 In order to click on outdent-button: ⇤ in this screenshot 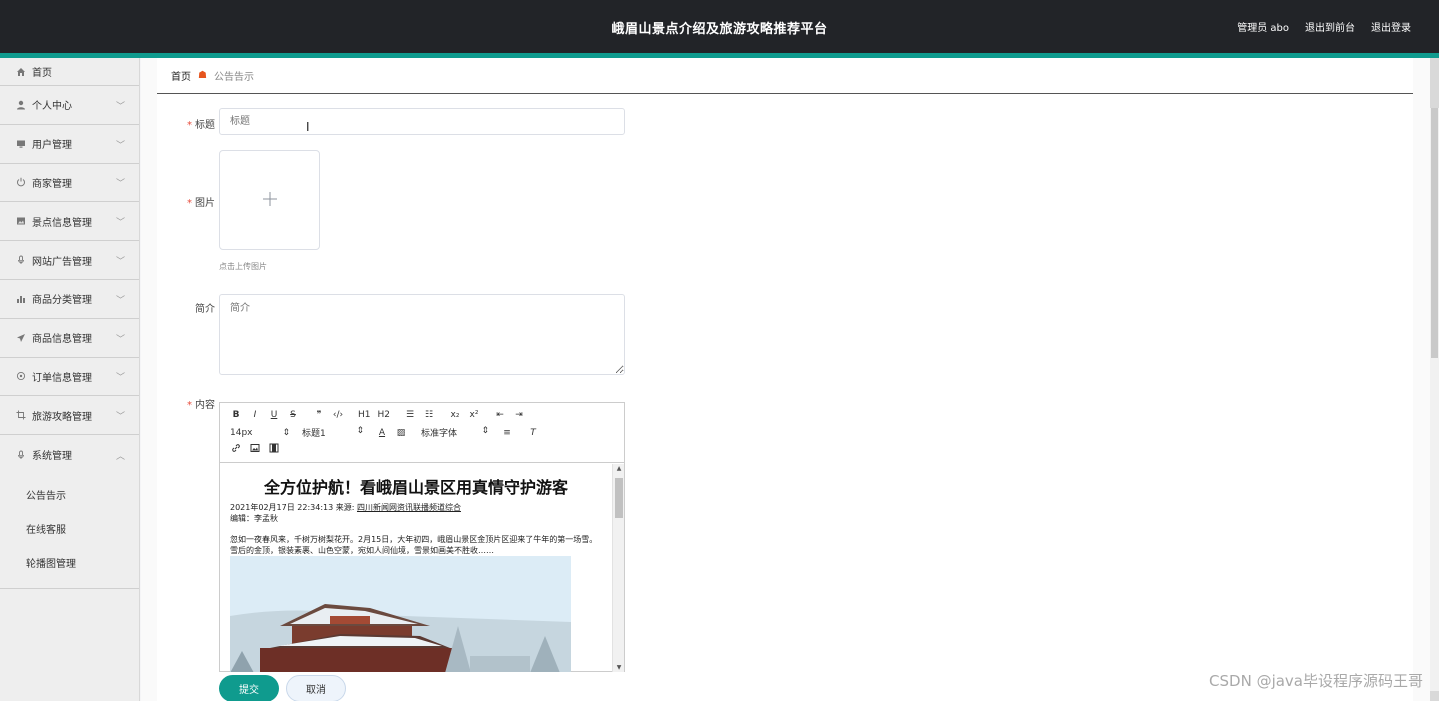, I will do `click(500, 415)`.